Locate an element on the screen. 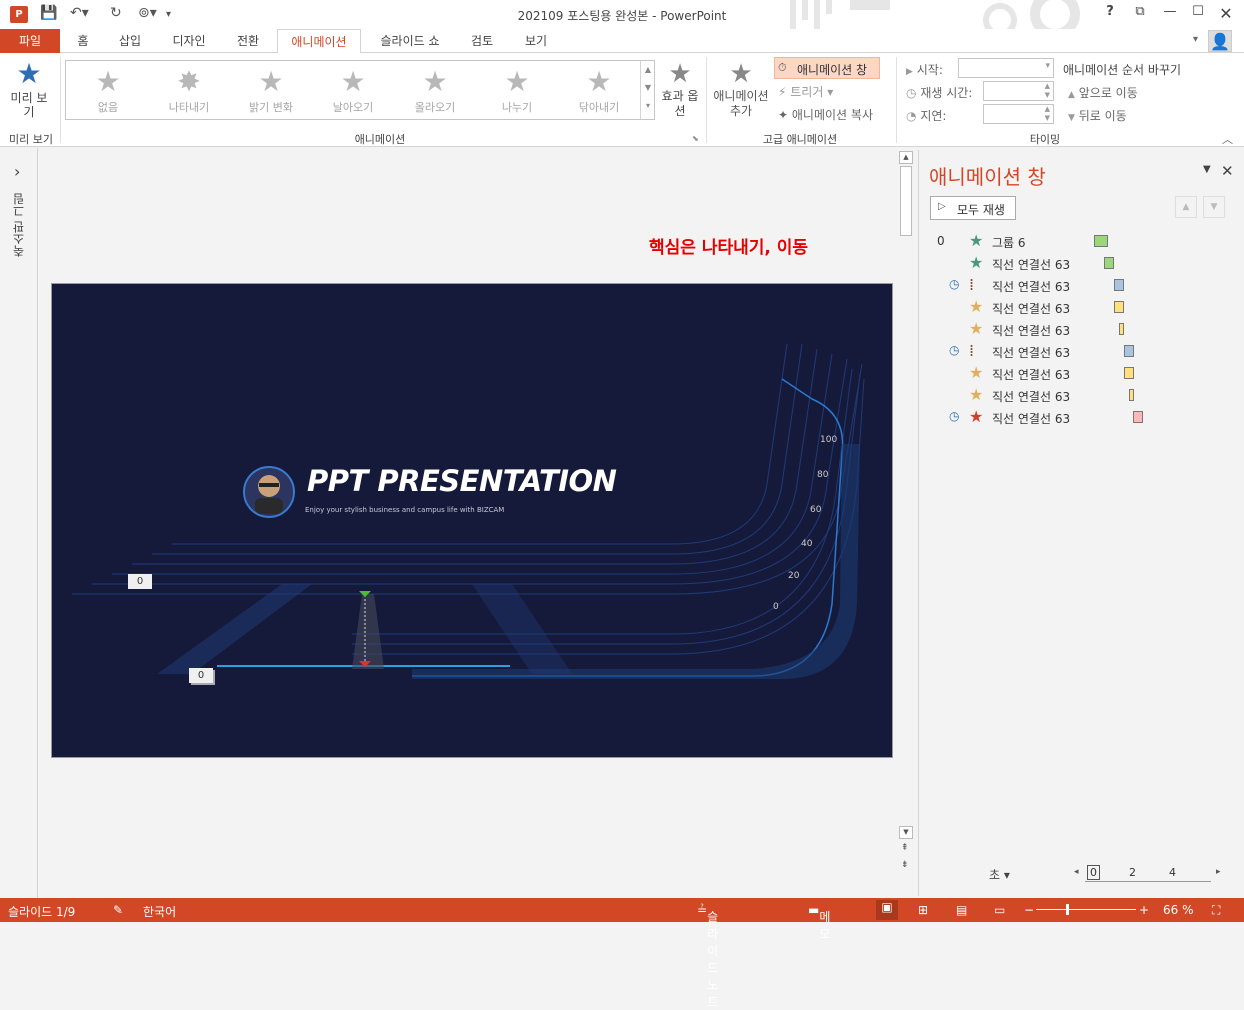 Image resolution: width=1244 pixels, height=1010 pixels. ribbon-options-icon: ▾ is located at coordinates (1195, 39).